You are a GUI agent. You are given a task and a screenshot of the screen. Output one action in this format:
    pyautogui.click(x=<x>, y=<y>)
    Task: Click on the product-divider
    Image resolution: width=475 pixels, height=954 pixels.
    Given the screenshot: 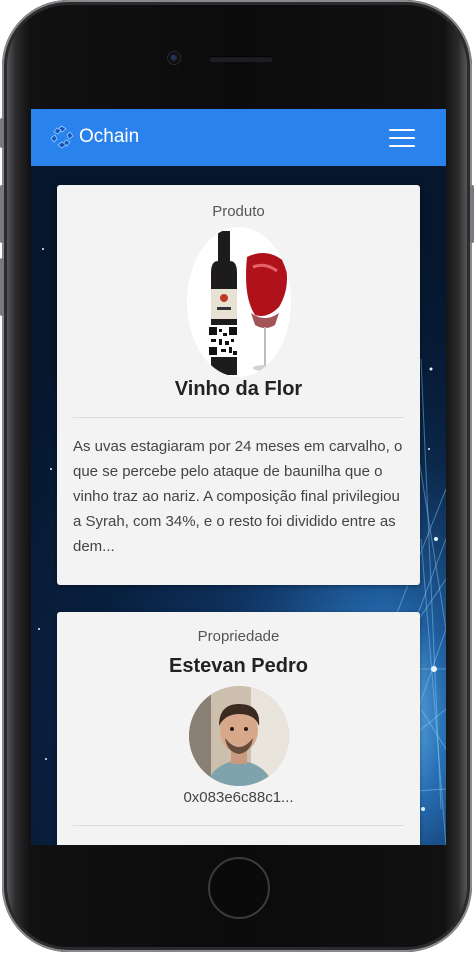 What is the action you would take?
    pyautogui.click(x=238, y=417)
    